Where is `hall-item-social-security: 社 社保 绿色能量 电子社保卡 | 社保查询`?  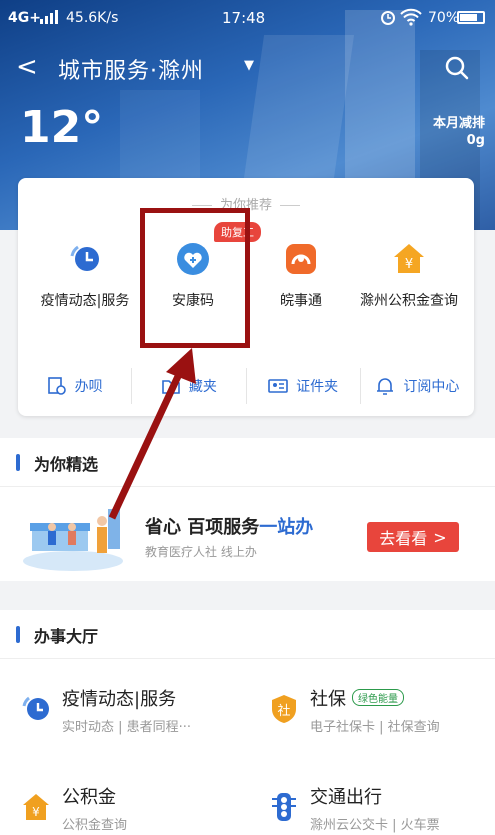
hall-item-social-security: 社 社保 绿色能量 电子社保卡 | 社保查询 is located at coordinates (381, 720).